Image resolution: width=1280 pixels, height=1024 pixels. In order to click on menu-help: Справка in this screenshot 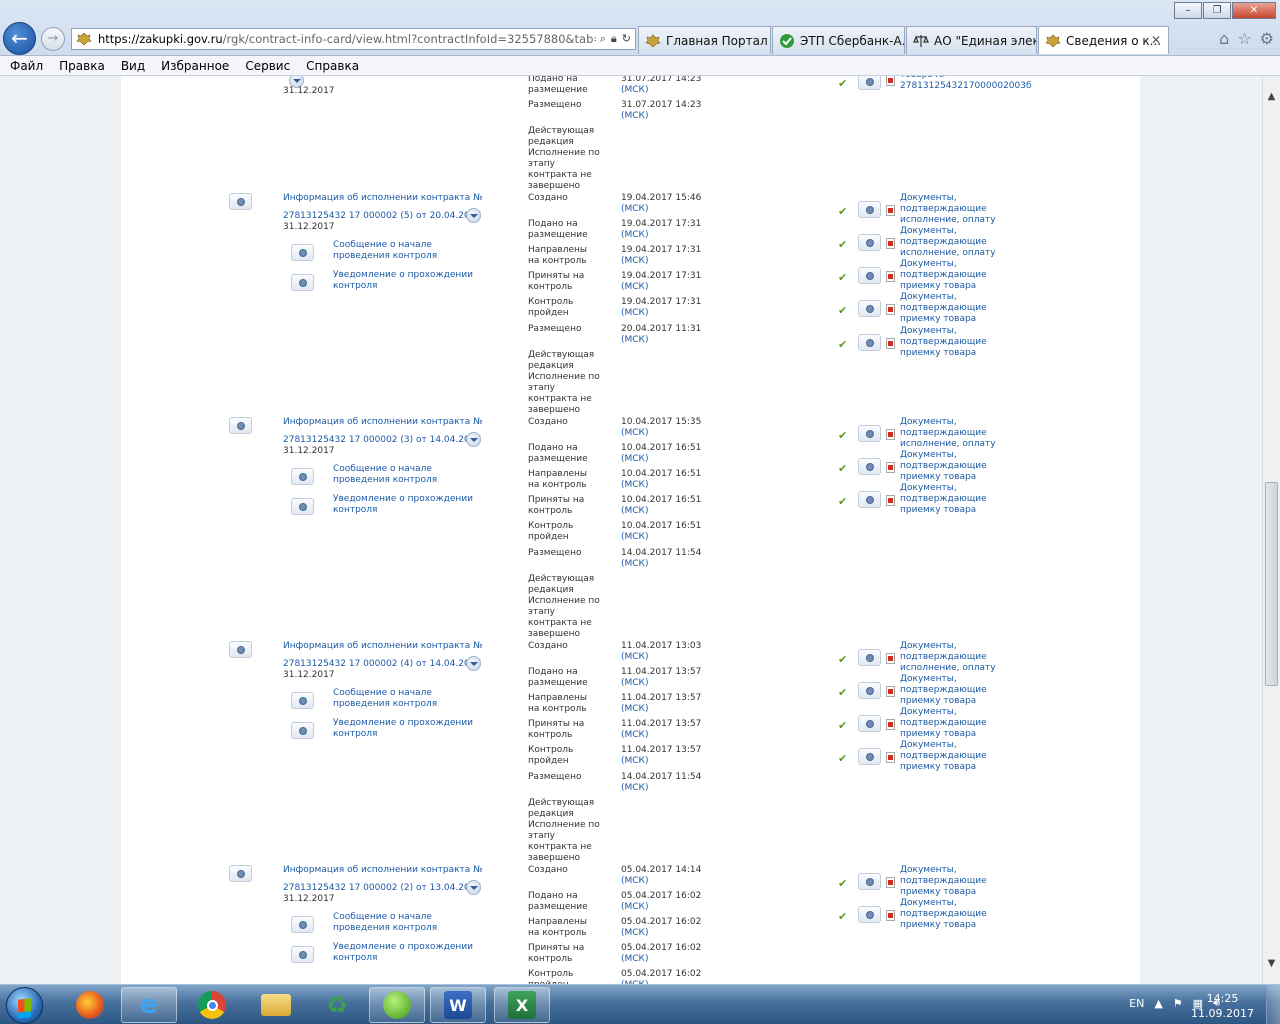, I will do `click(332, 66)`.